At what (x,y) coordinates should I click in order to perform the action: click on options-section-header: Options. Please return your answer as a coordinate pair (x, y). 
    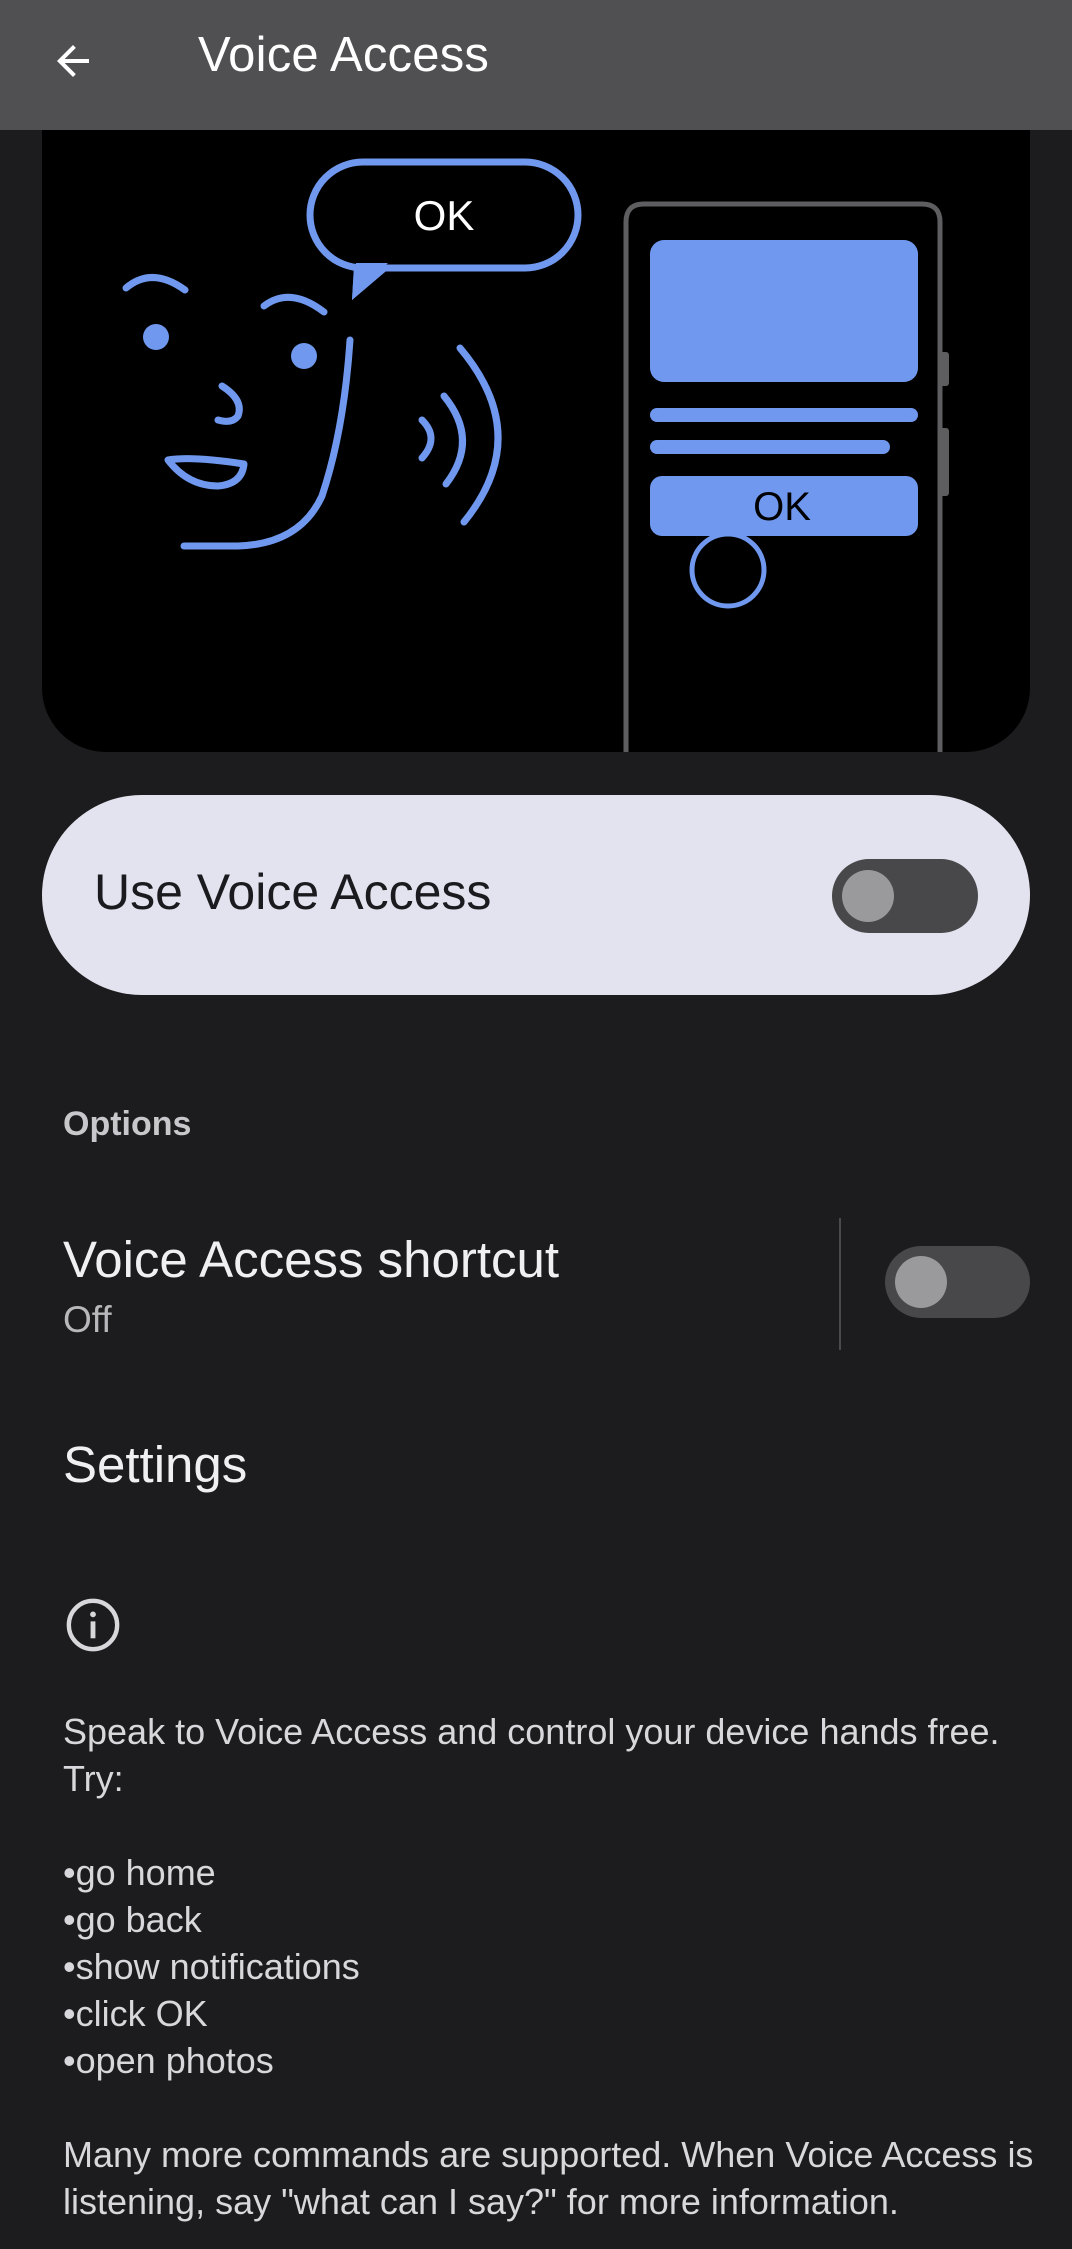
    Looking at the image, I should click on (127, 1124).